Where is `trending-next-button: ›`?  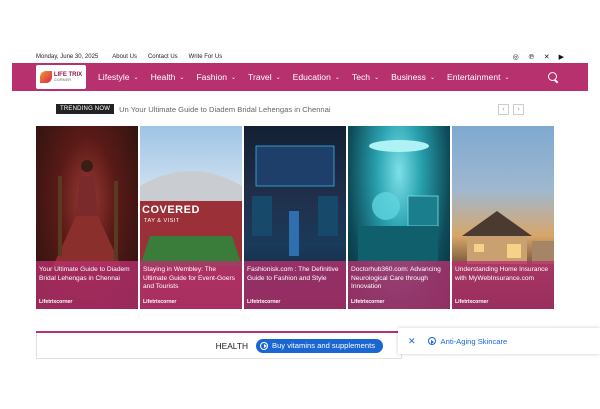
trending-next-button: › is located at coordinates (518, 109).